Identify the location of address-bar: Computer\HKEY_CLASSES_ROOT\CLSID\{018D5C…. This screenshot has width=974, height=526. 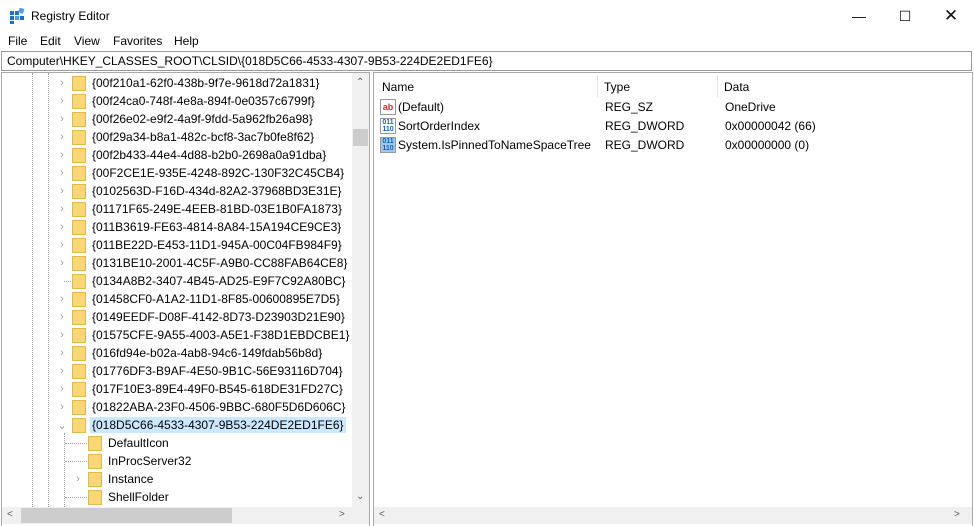
(486, 61).